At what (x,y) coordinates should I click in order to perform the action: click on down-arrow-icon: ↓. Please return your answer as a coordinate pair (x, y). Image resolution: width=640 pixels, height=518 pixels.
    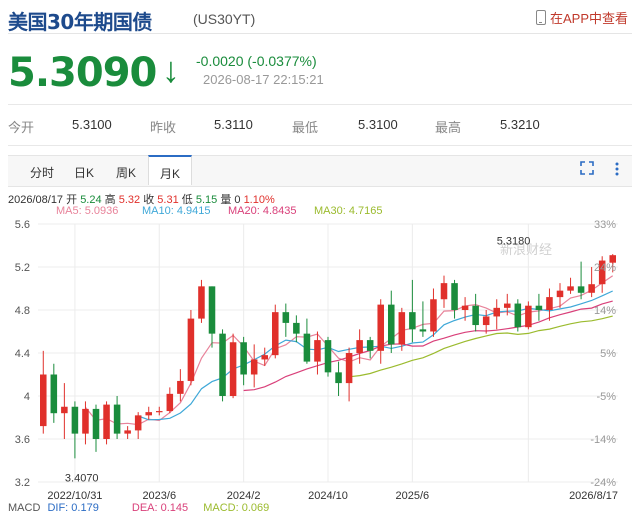
    Looking at the image, I should click on (171, 69).